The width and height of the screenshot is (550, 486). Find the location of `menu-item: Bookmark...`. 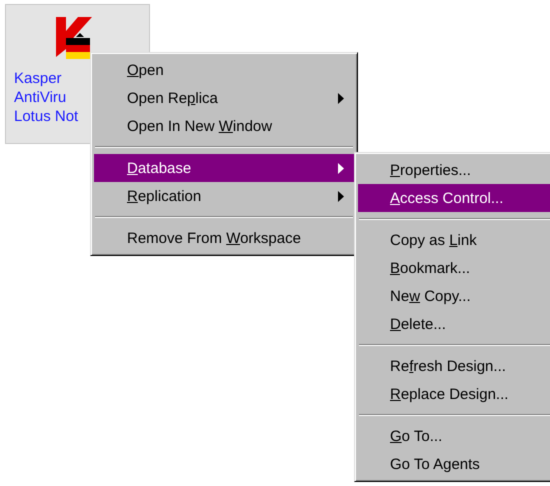

menu-item: Bookmark... is located at coordinates (454, 268).